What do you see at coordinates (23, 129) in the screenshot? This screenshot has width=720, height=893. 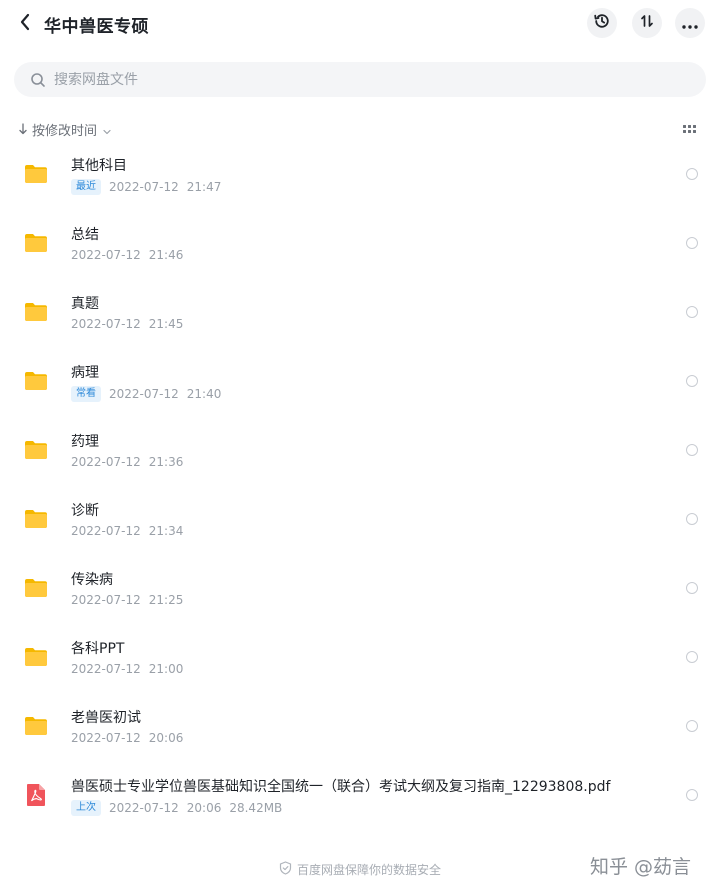 I see `arrow-down-icon` at bounding box center [23, 129].